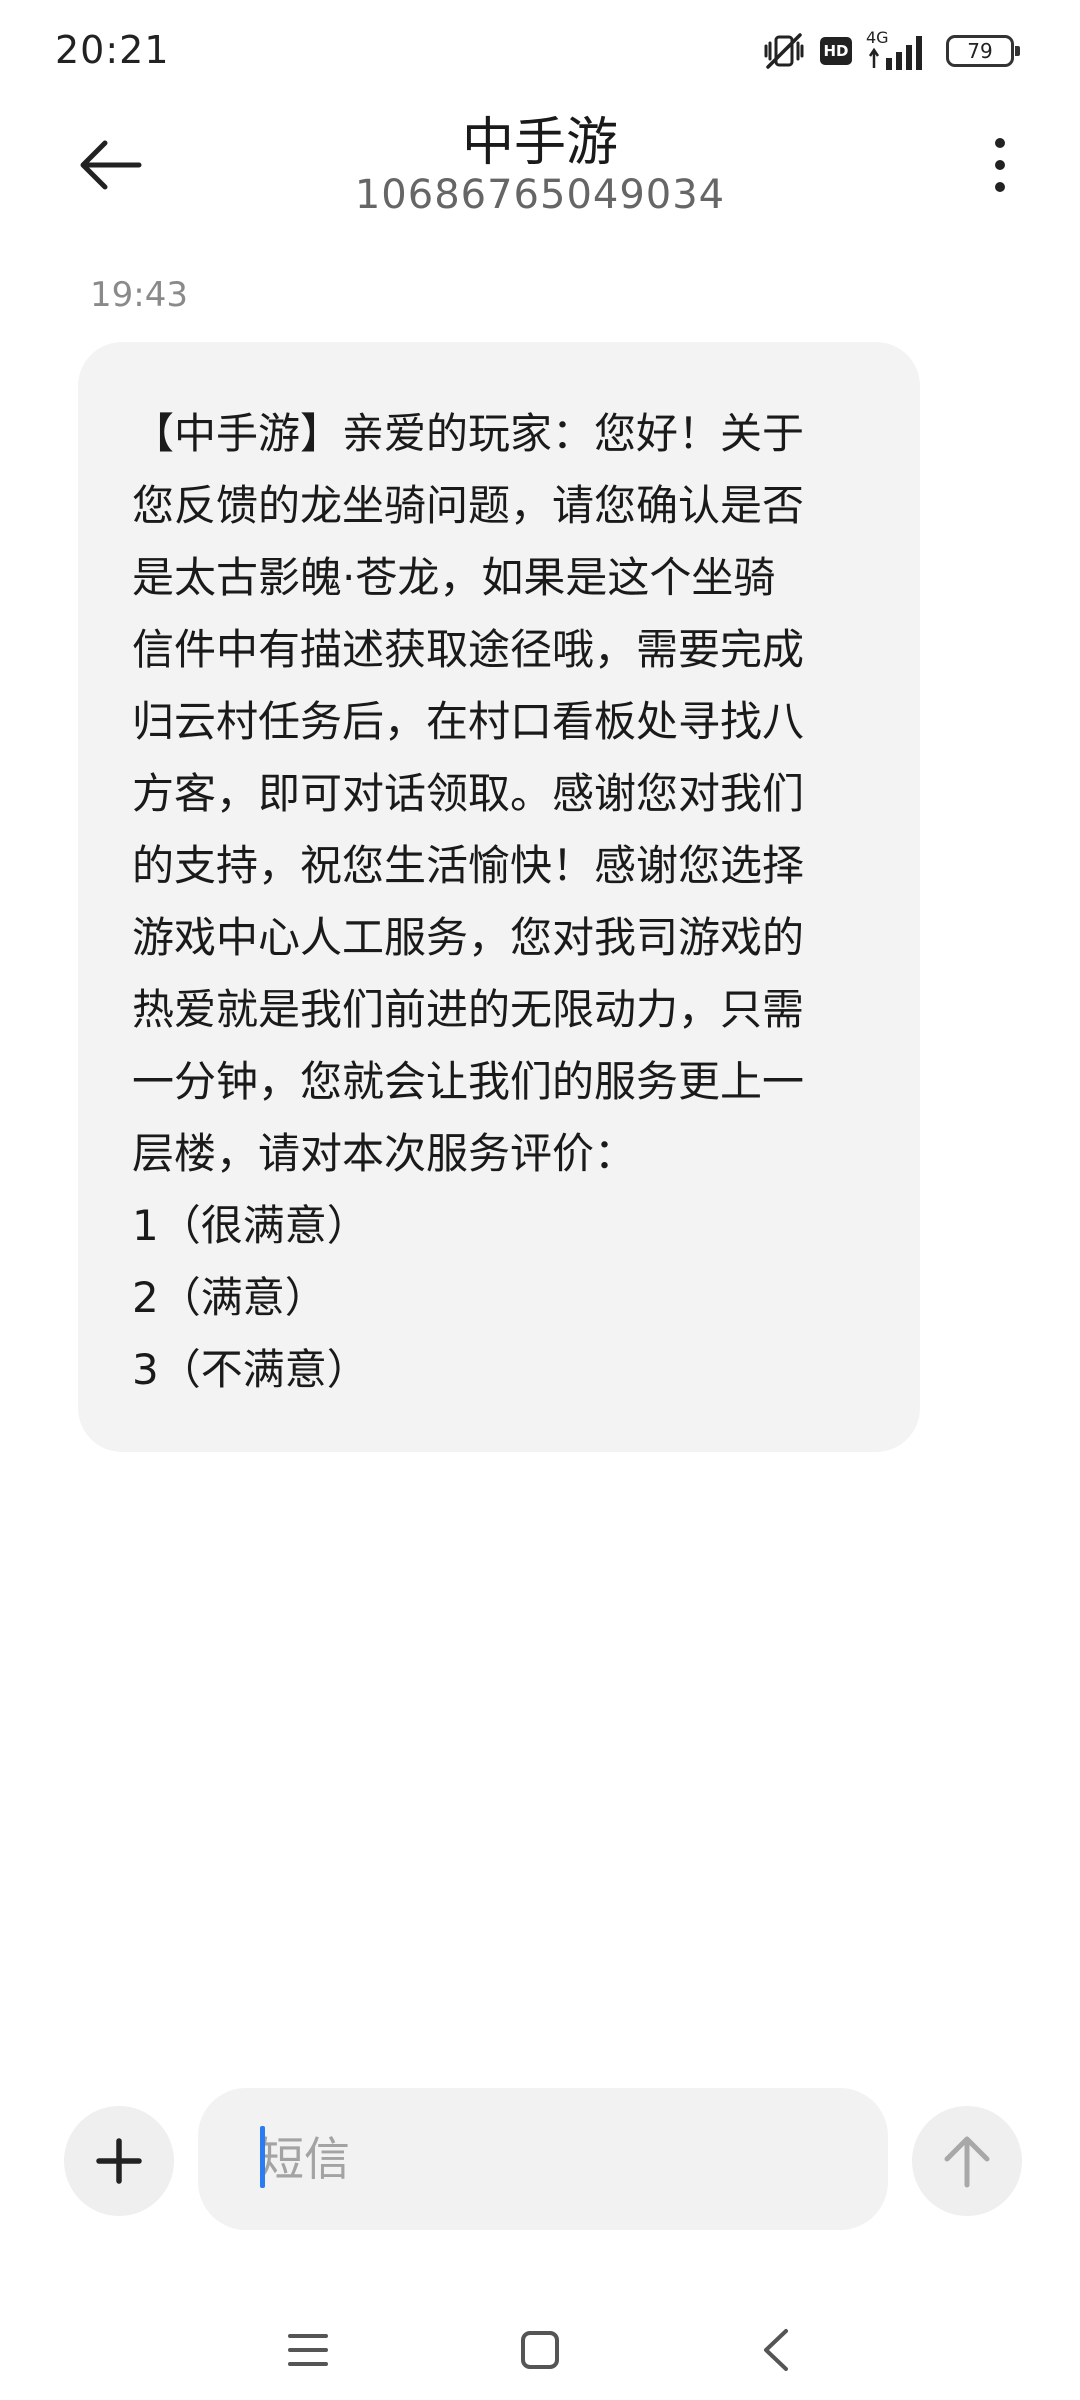  I want to click on message-line: 您反馈的龙坐骑问题，请您确认是否, so click(468, 505).